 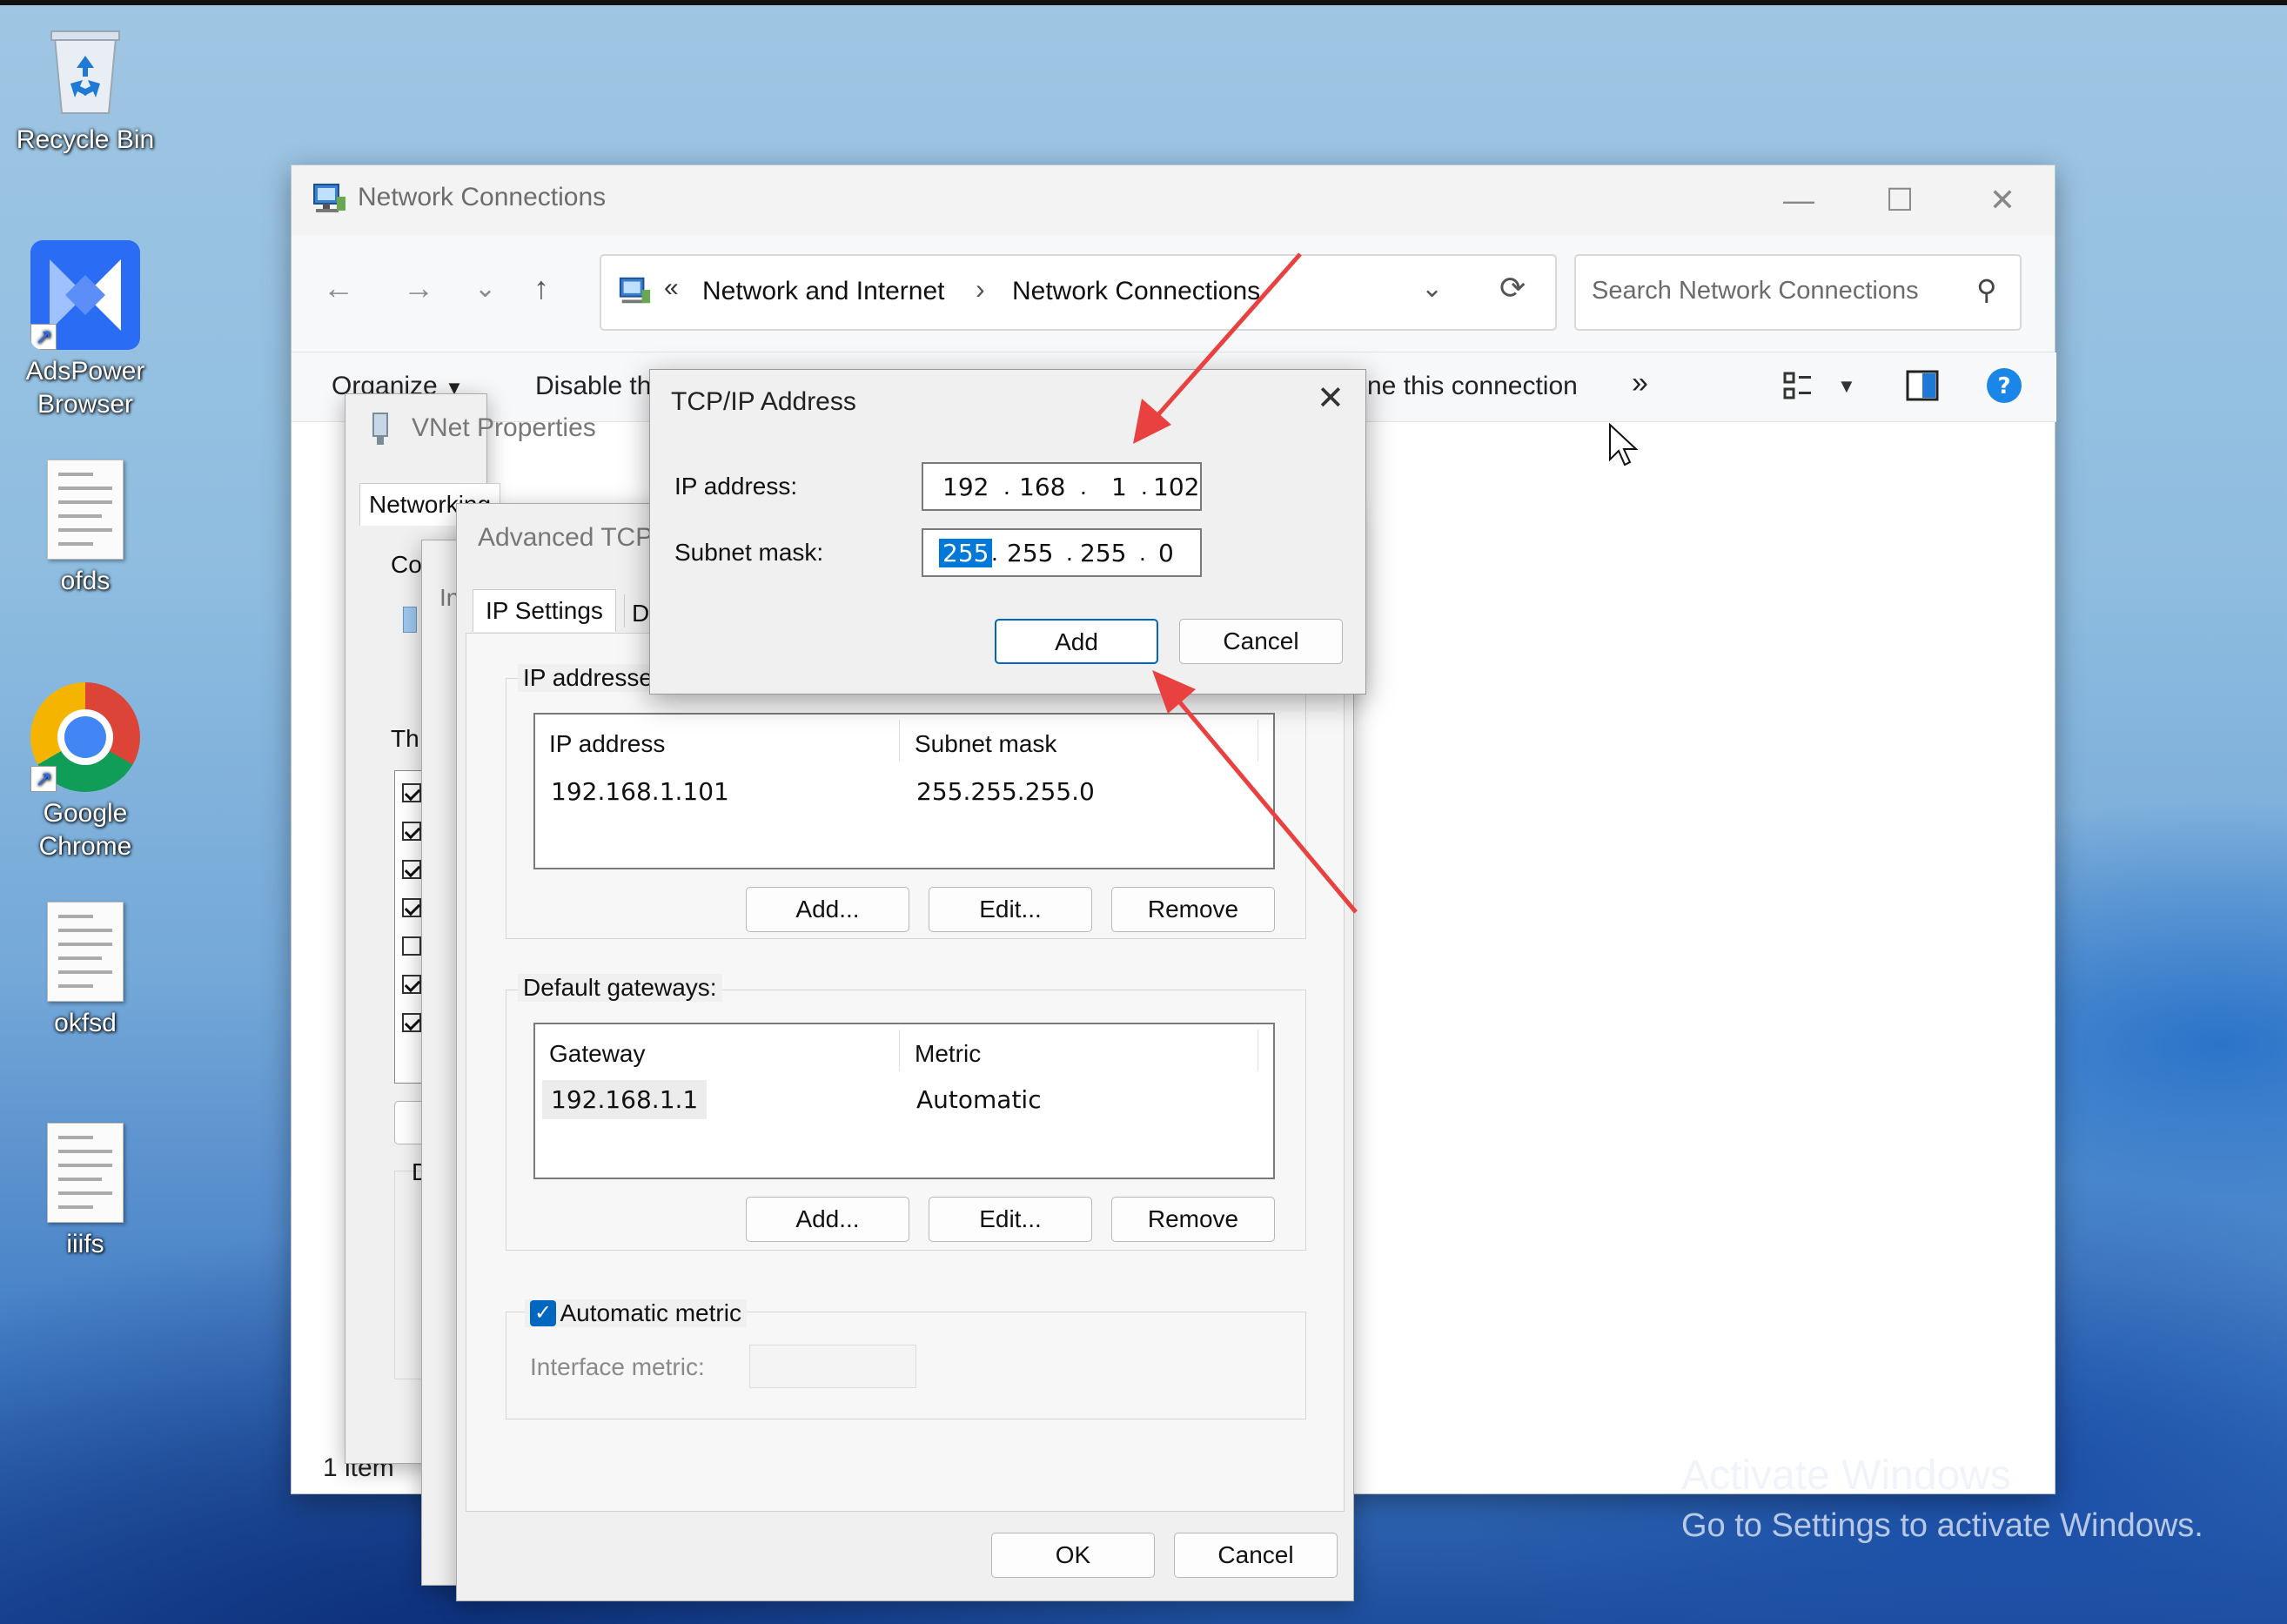 What do you see at coordinates (85, 529) in the screenshot?
I see `desktop-icon-ofds: ofds` at bounding box center [85, 529].